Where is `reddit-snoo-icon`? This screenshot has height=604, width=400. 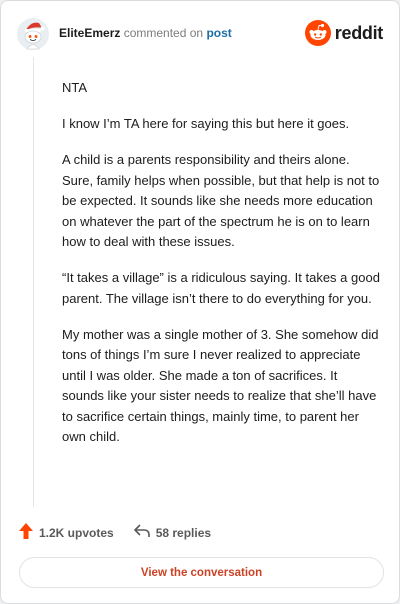
reddit-snoo-icon is located at coordinates (317, 33).